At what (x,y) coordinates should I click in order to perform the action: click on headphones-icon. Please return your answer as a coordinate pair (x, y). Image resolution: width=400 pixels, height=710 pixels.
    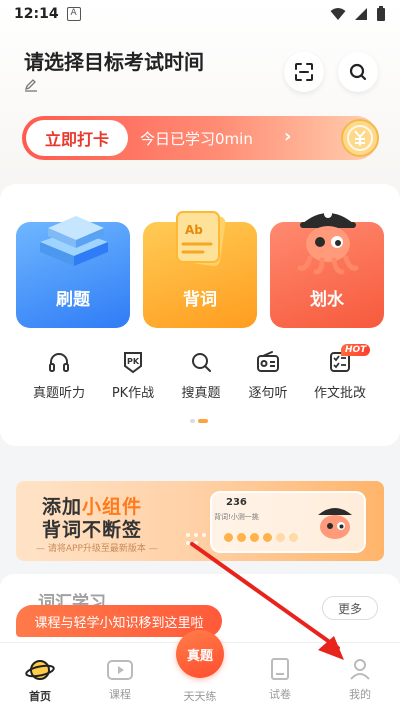
    Looking at the image, I should click on (59, 362).